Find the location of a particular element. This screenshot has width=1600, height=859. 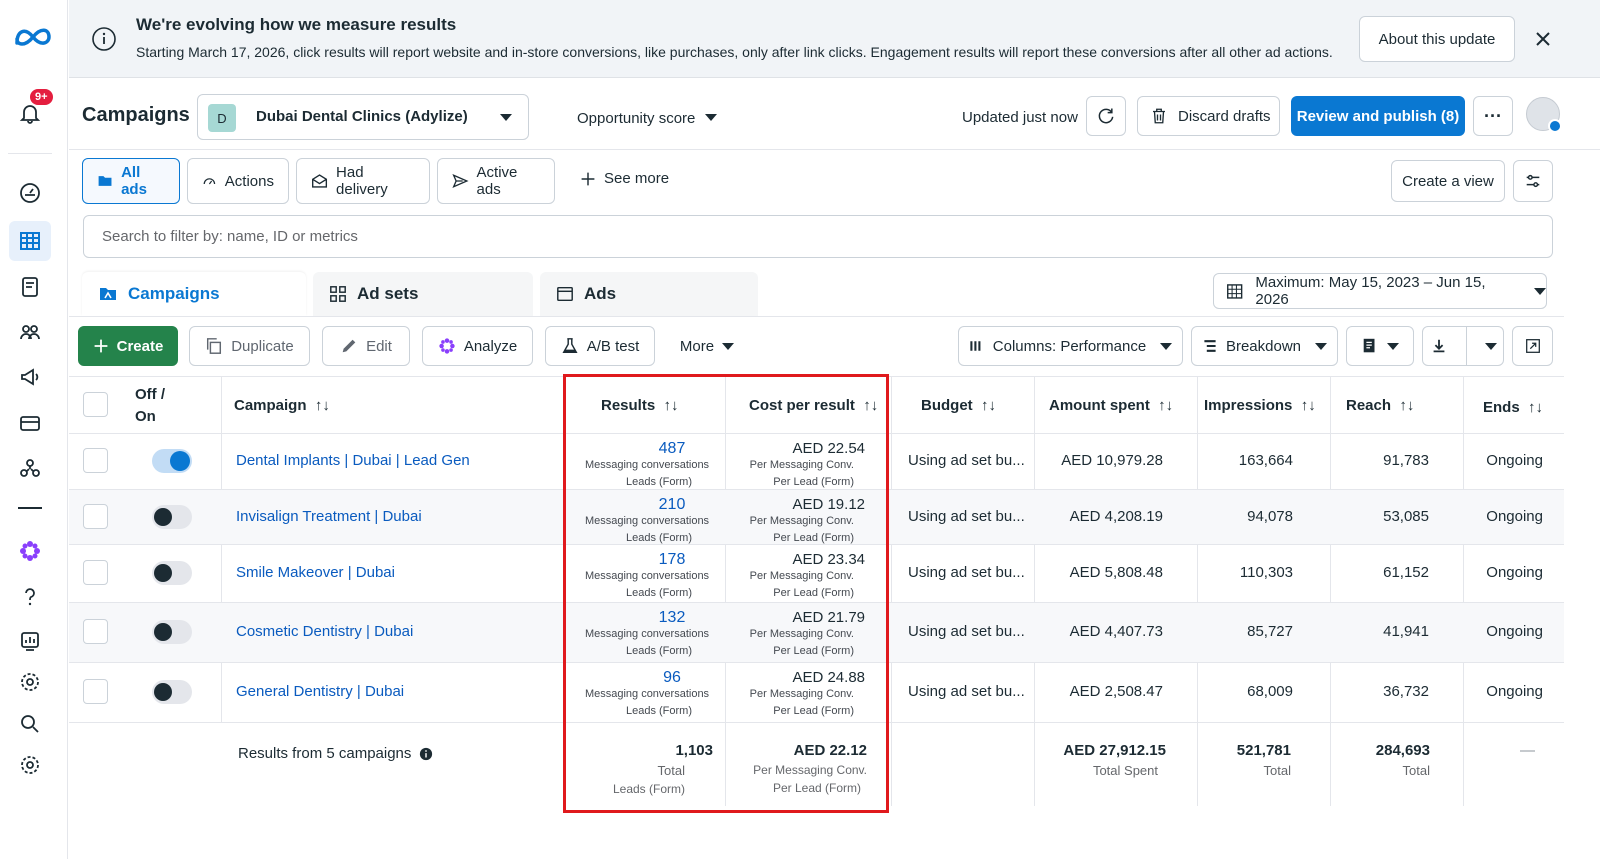

column-header-impressions: Impressions ↑↓ is located at coordinates (1260, 405).